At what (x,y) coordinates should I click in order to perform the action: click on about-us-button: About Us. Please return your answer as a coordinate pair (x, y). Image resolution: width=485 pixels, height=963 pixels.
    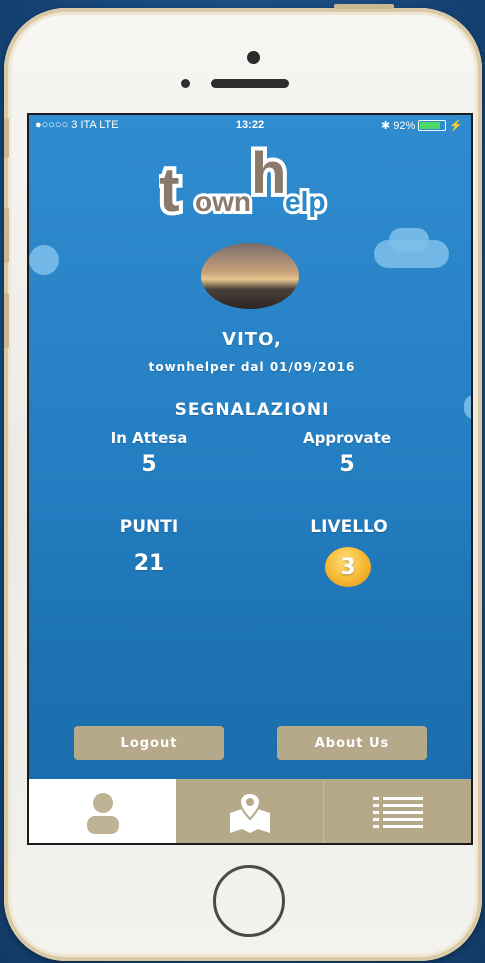
    Looking at the image, I should click on (352, 743).